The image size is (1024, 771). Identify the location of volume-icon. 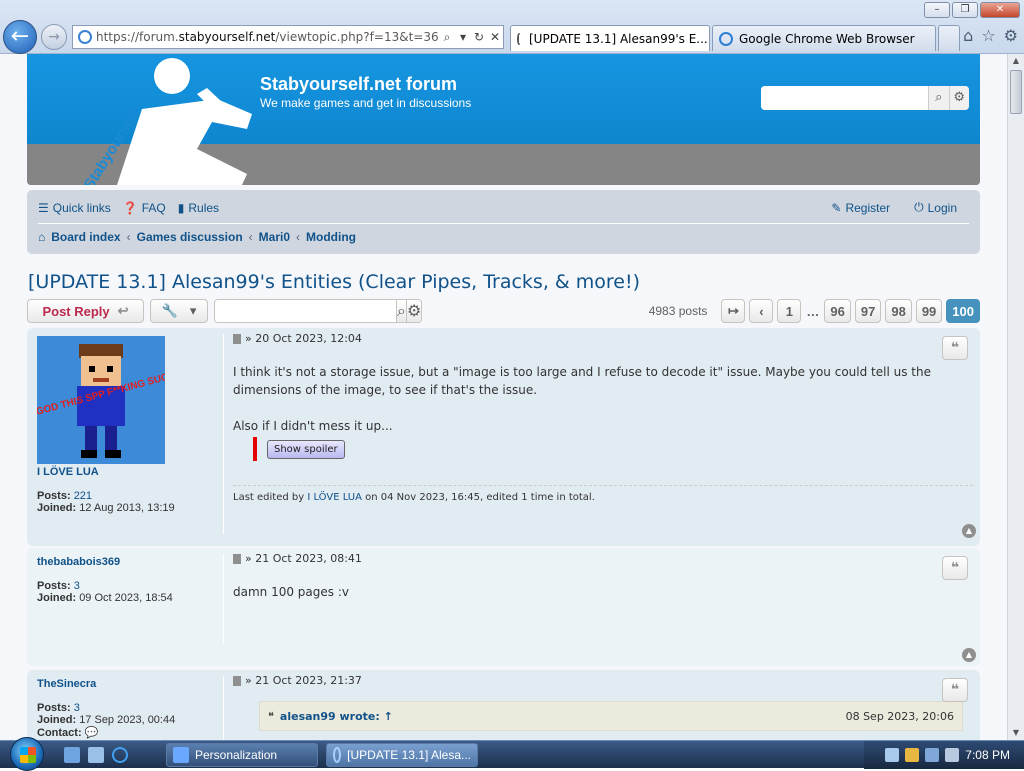
(952, 755).